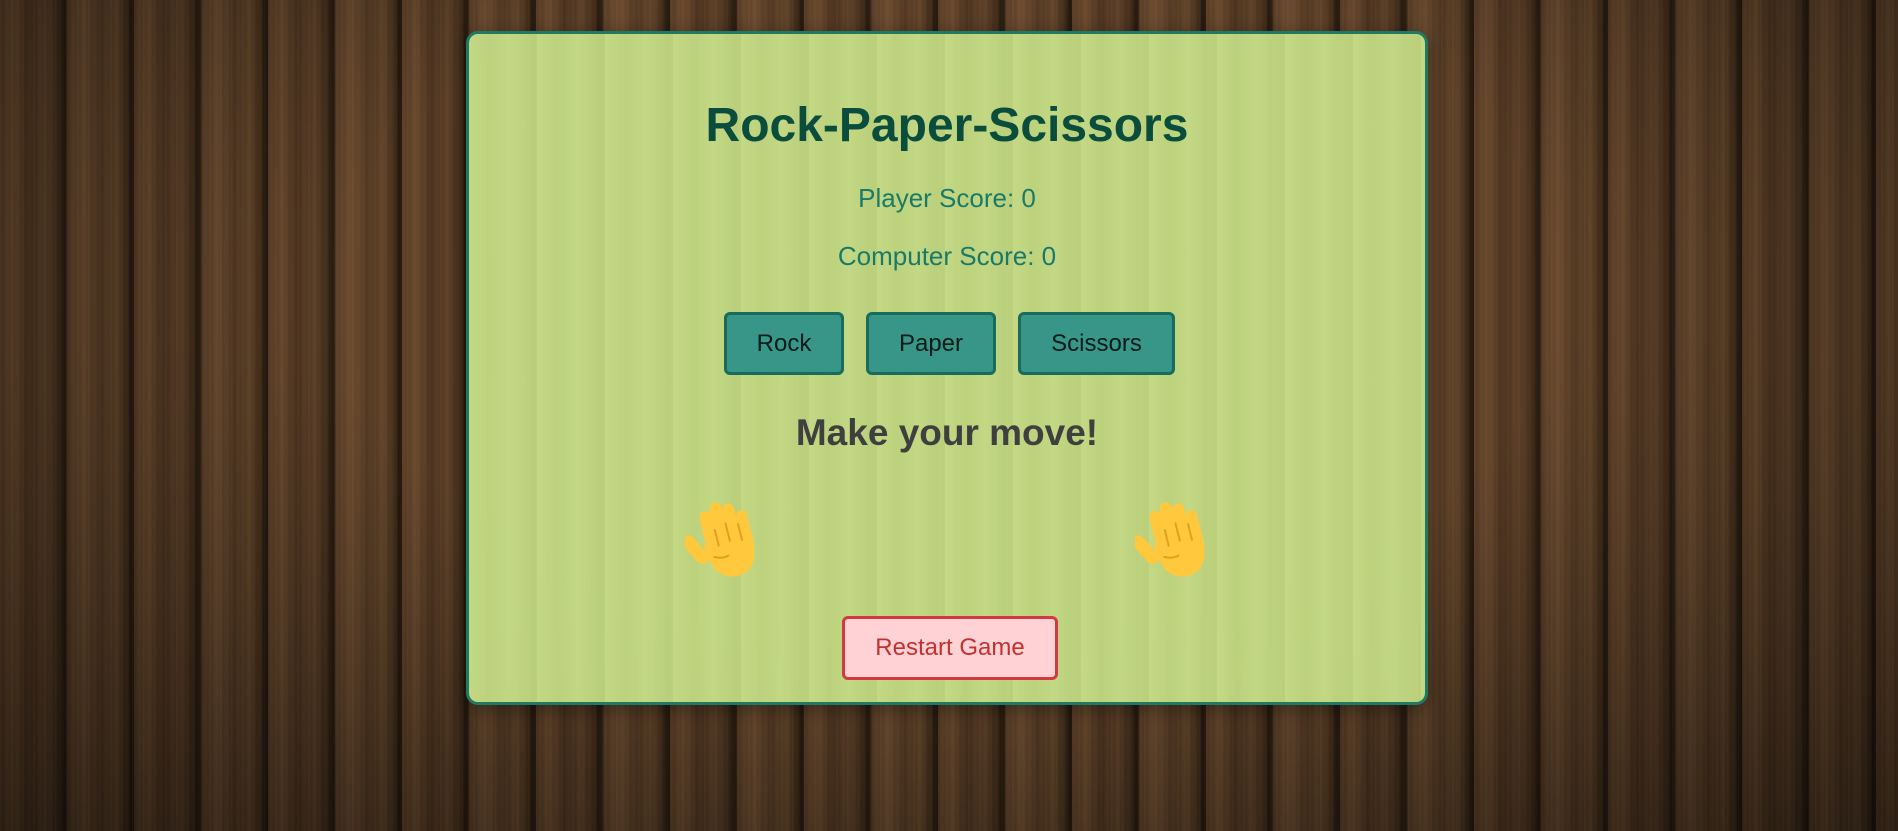  Describe the element at coordinates (947, 125) in the screenshot. I see `game-title: Rock-Paper-Scissors` at that location.